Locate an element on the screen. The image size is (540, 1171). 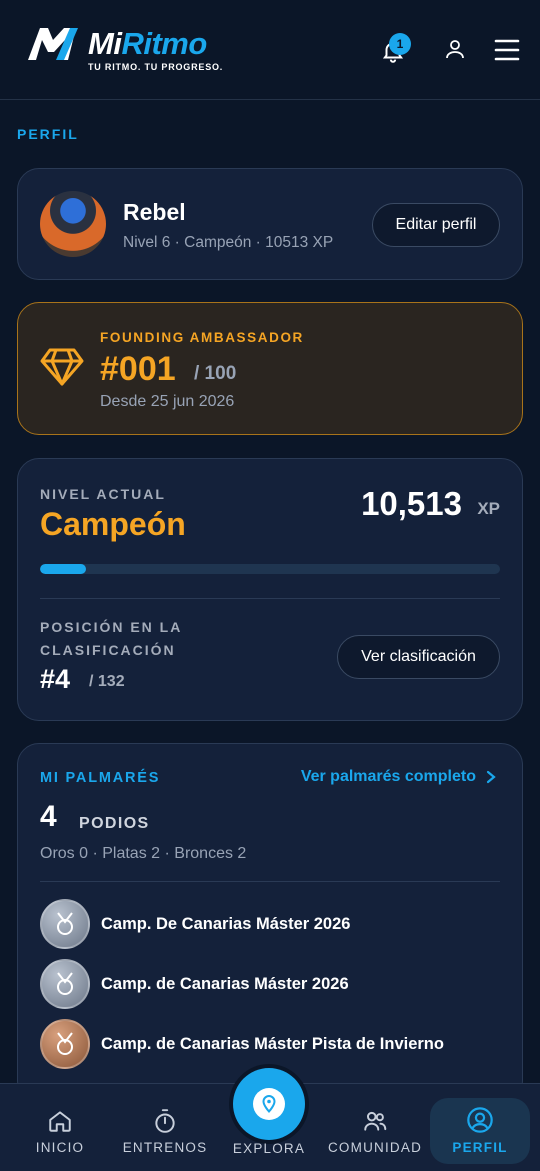
profile-name: Rebel is located at coordinates (154, 212).